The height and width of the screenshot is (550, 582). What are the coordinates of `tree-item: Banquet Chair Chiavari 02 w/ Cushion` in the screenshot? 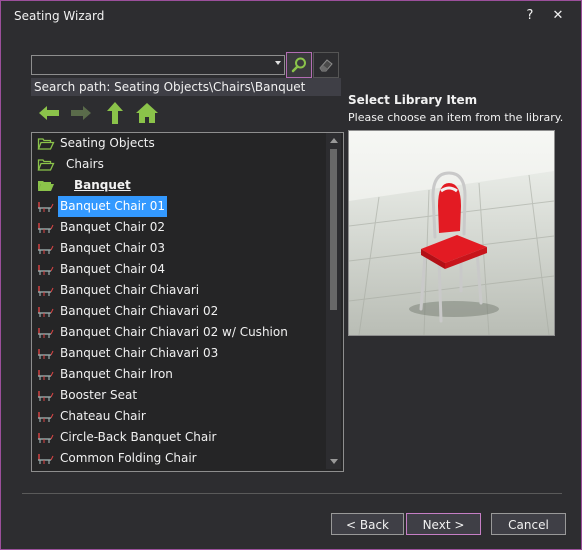 It's located at (179, 332).